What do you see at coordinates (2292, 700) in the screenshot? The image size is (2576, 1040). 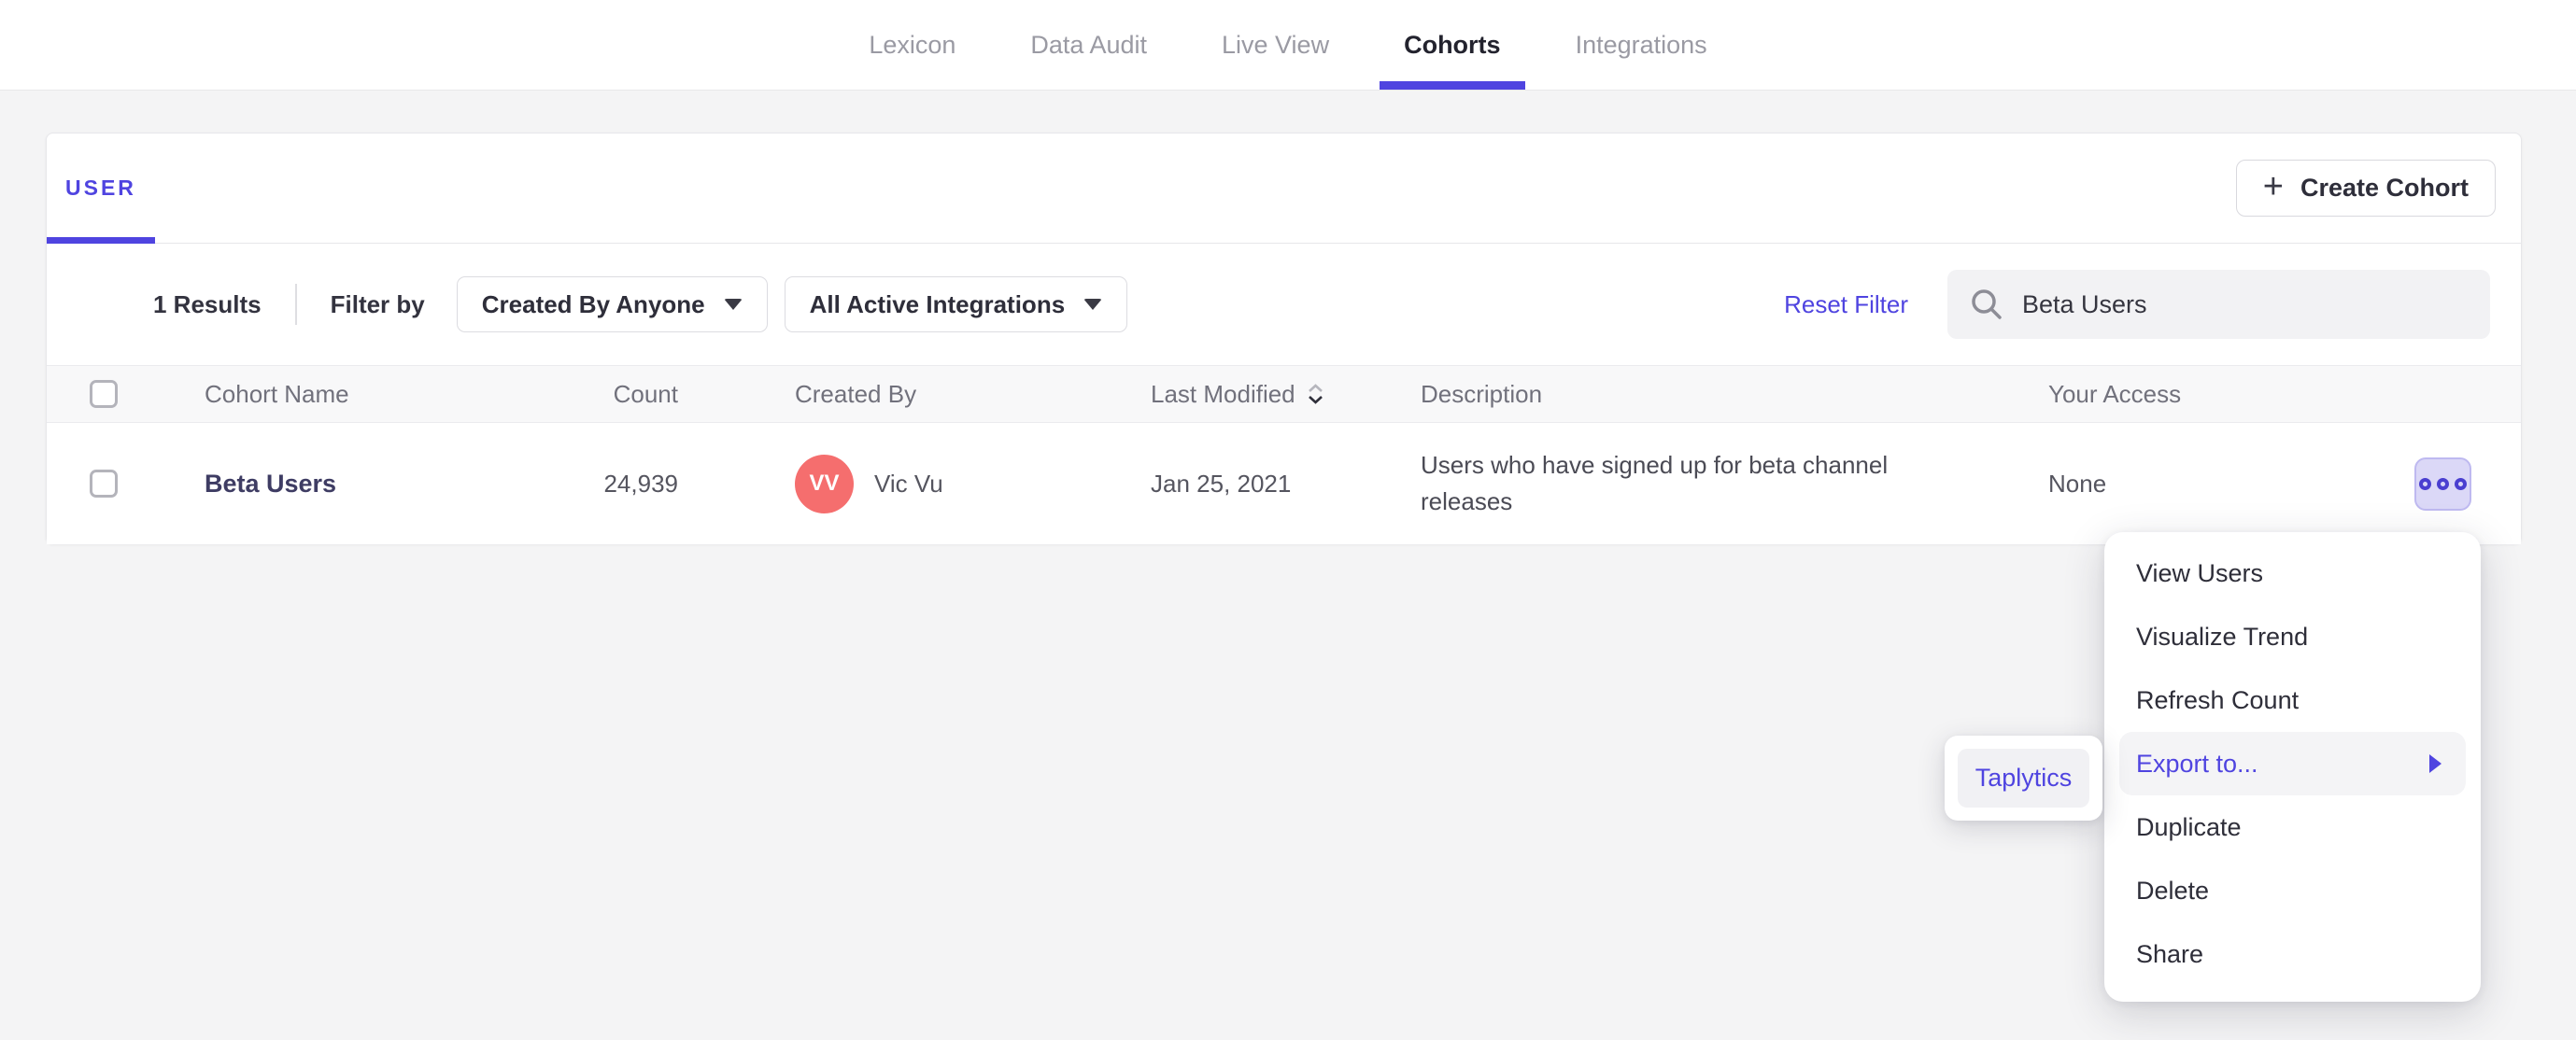 I see `menu-item-refresh-count: Refresh Count` at bounding box center [2292, 700].